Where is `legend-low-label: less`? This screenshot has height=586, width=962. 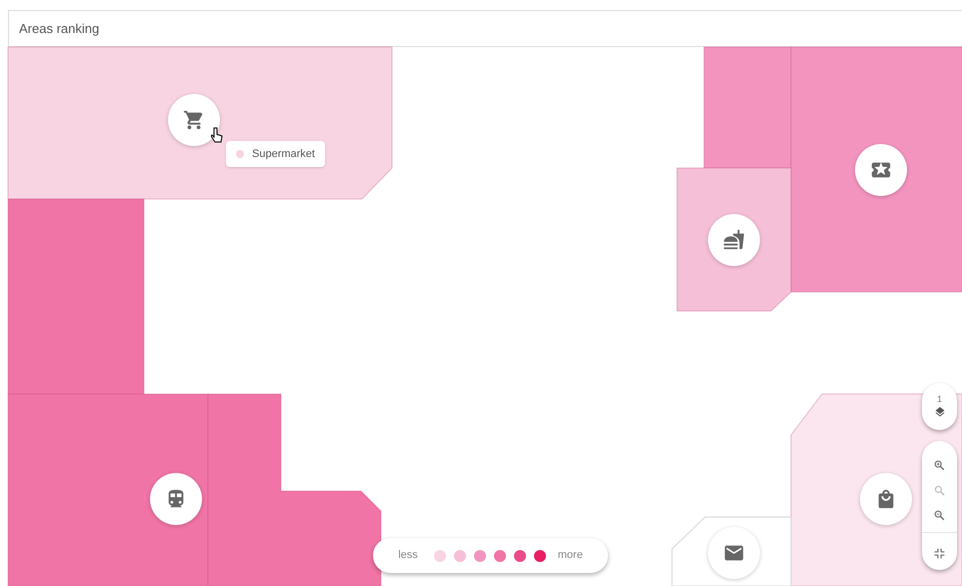
legend-low-label: less is located at coordinates (408, 556).